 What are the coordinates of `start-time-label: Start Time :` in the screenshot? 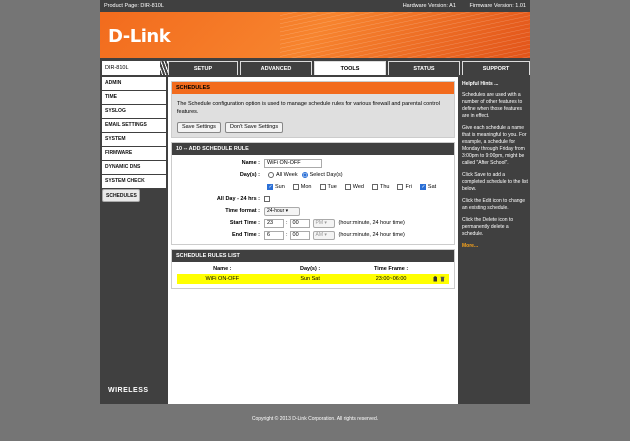 It's located at (244, 223).